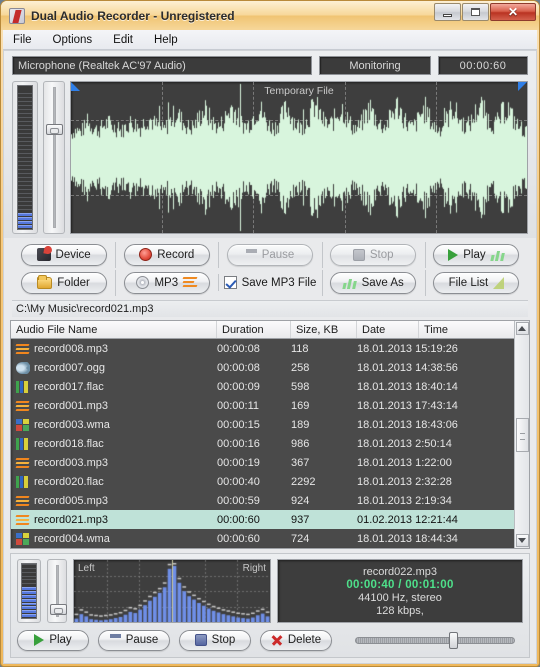  I want to click on delete-x-icon, so click(277, 640).